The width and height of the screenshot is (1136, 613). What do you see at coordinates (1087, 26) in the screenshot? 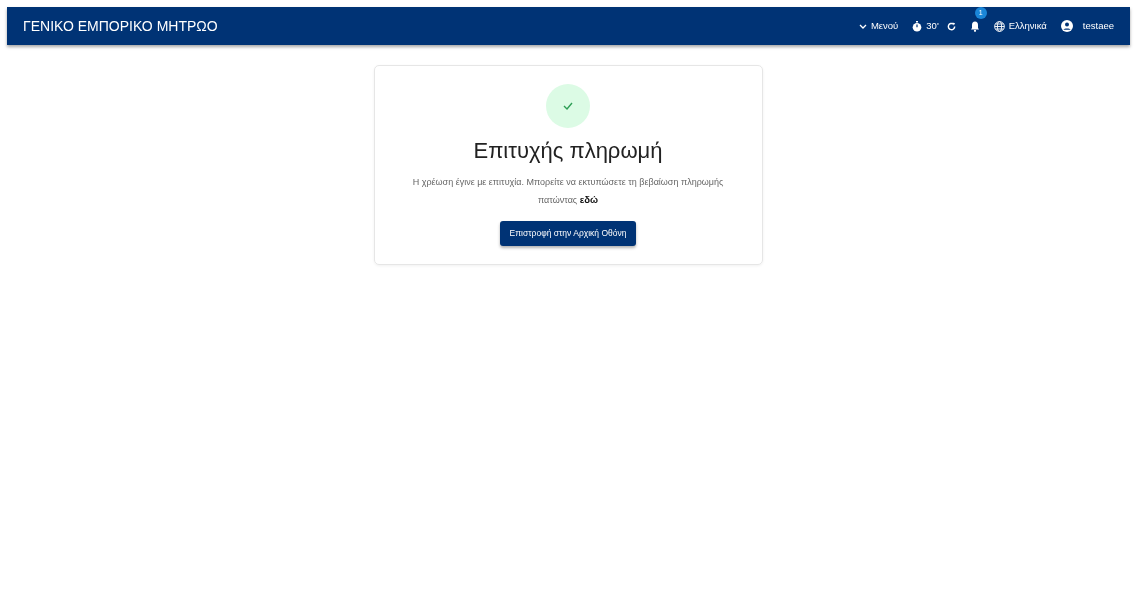
I see `user-button: testaee` at bounding box center [1087, 26].